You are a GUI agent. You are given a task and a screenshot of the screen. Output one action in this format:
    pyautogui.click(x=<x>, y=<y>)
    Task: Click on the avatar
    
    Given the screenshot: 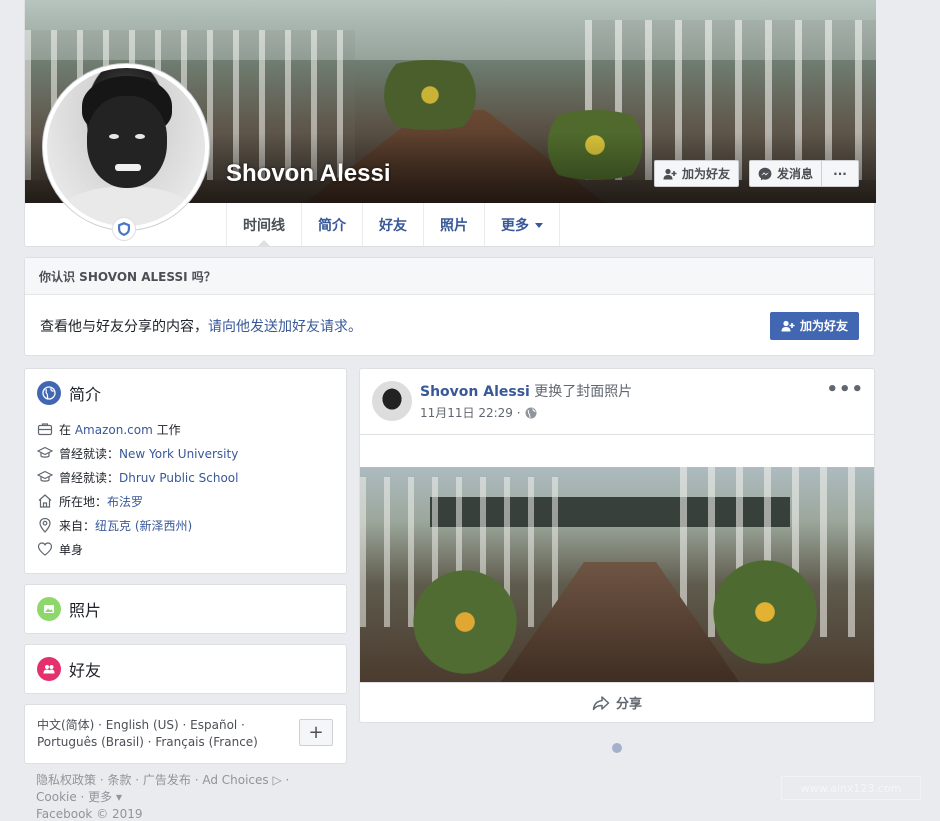 What is the action you would take?
    pyautogui.click(x=392, y=401)
    